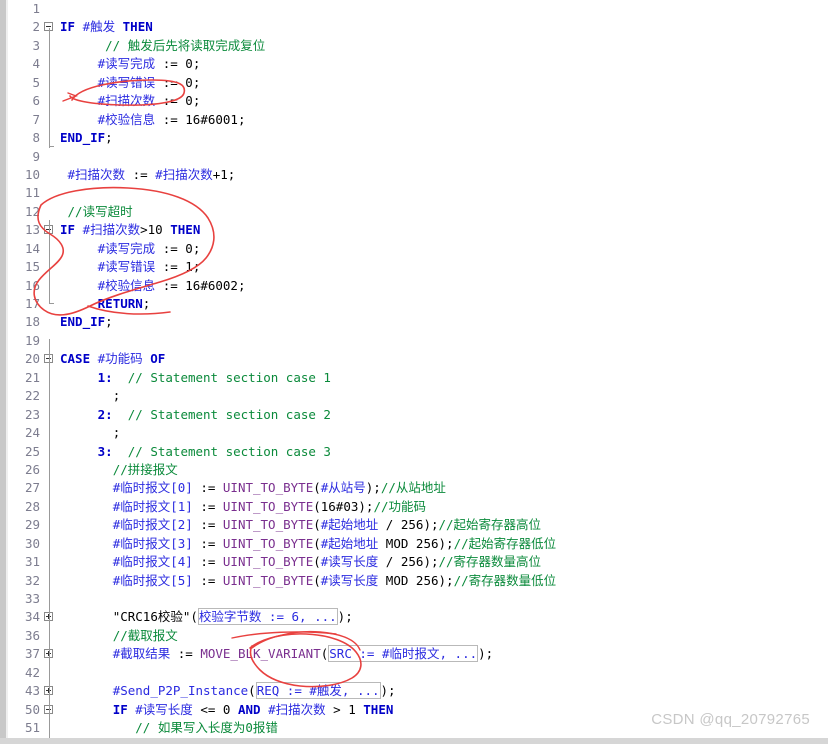 The image size is (828, 744). Describe the element at coordinates (32, 728) in the screenshot. I see `line-number: 51` at that location.